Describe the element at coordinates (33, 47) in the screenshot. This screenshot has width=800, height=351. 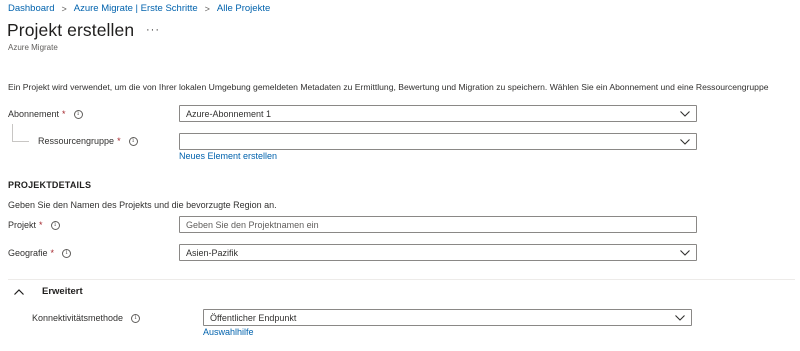
I see `page-subtitle: Azure Migrate` at that location.